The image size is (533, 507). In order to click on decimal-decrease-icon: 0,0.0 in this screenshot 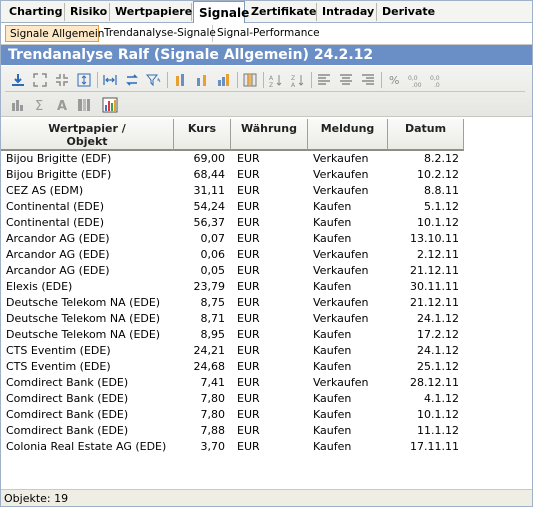, I will do `click(438, 80)`.